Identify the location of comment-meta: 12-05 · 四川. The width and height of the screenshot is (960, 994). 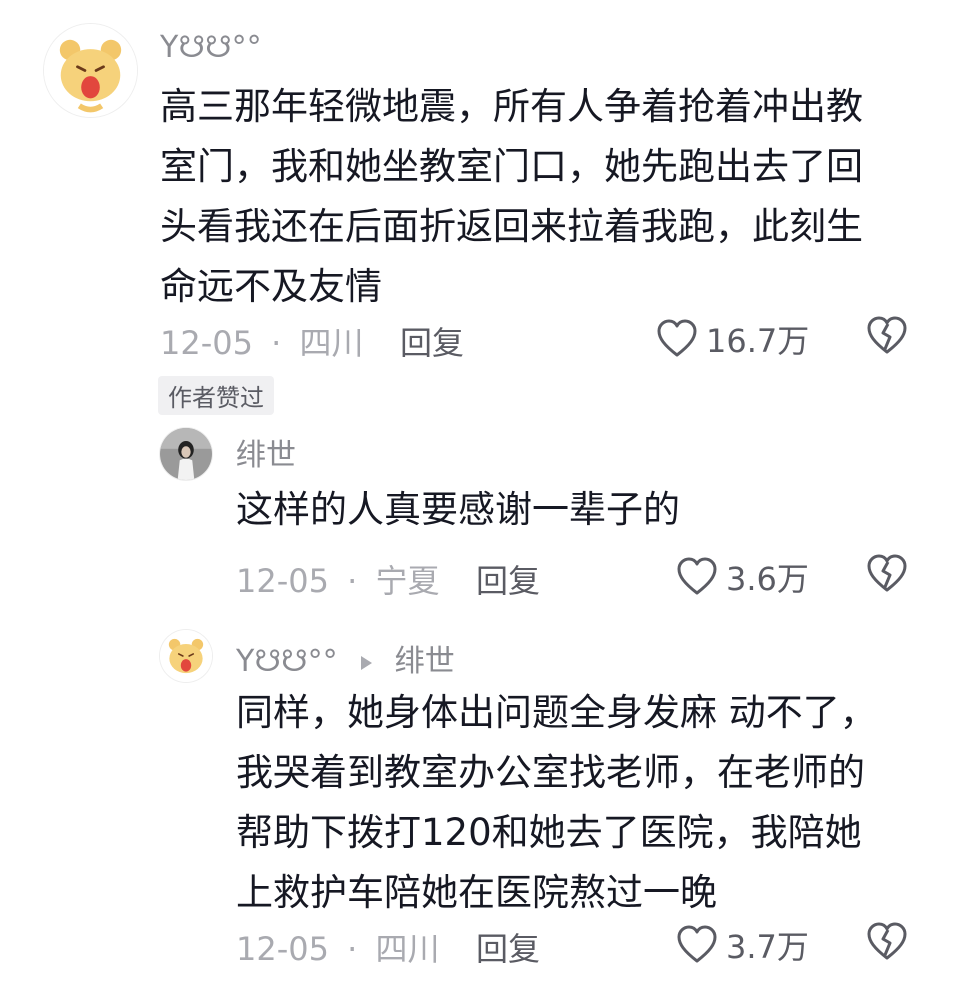
(262, 341).